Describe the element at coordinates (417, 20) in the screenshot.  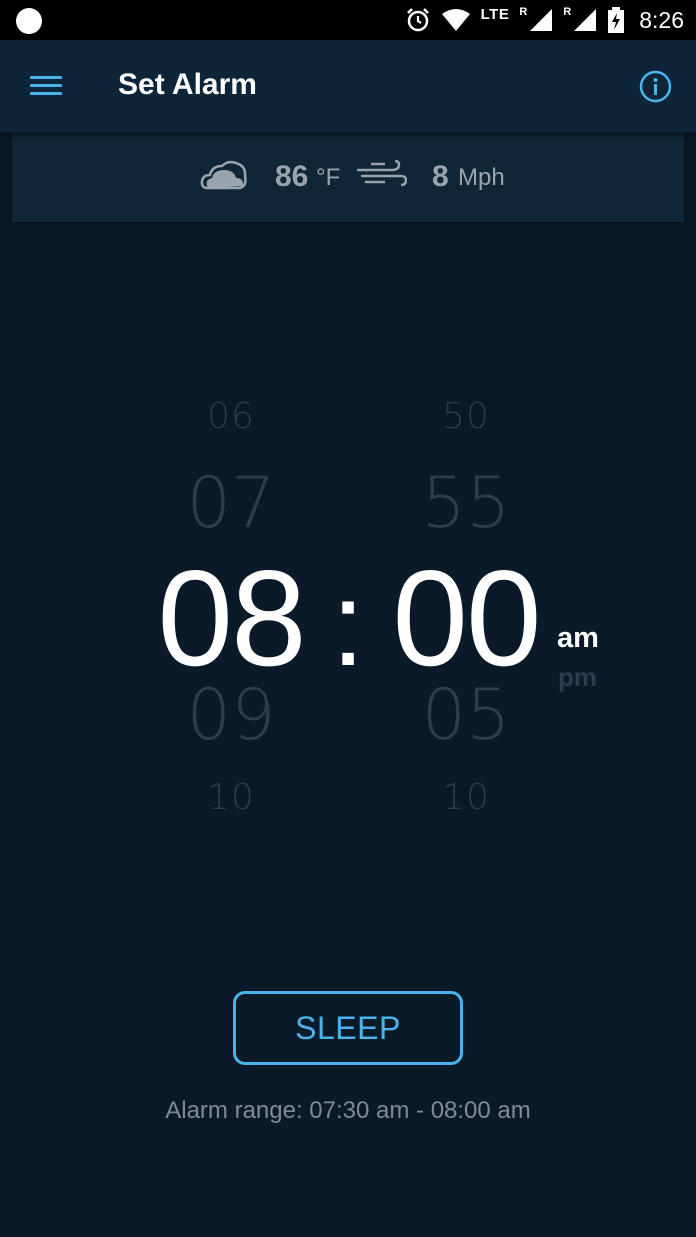
I see `alarm-clock-icon` at that location.